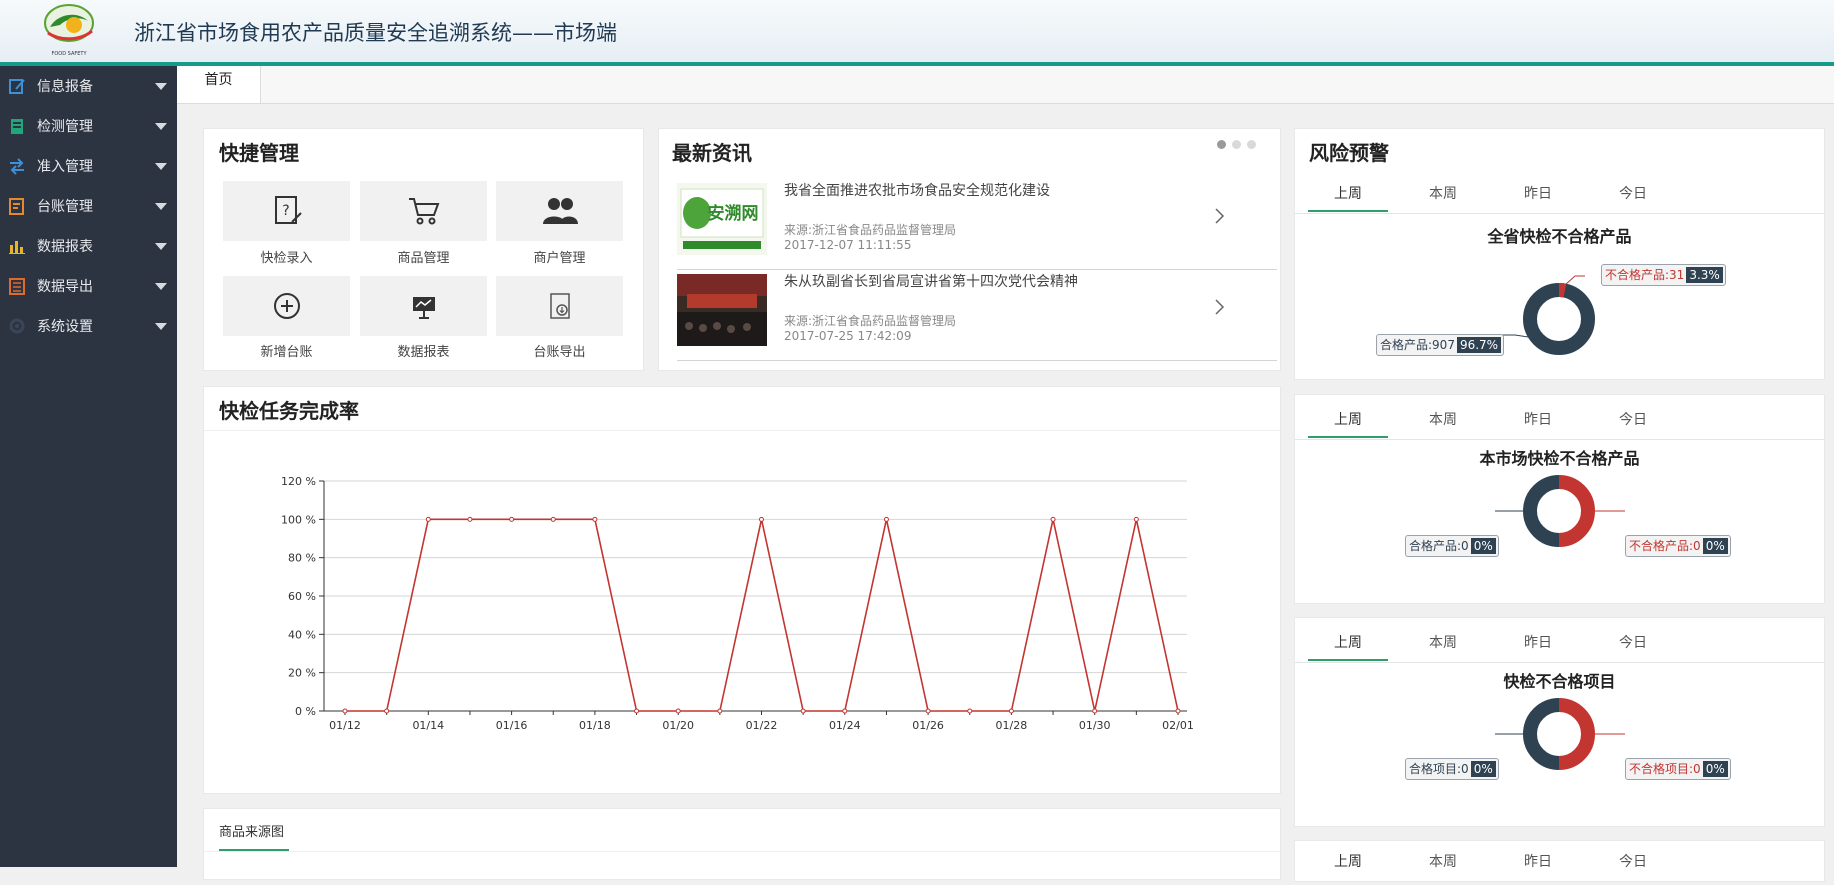 The height and width of the screenshot is (885, 1834). I want to click on sidebar-item-label: 准入管理, so click(65, 167).